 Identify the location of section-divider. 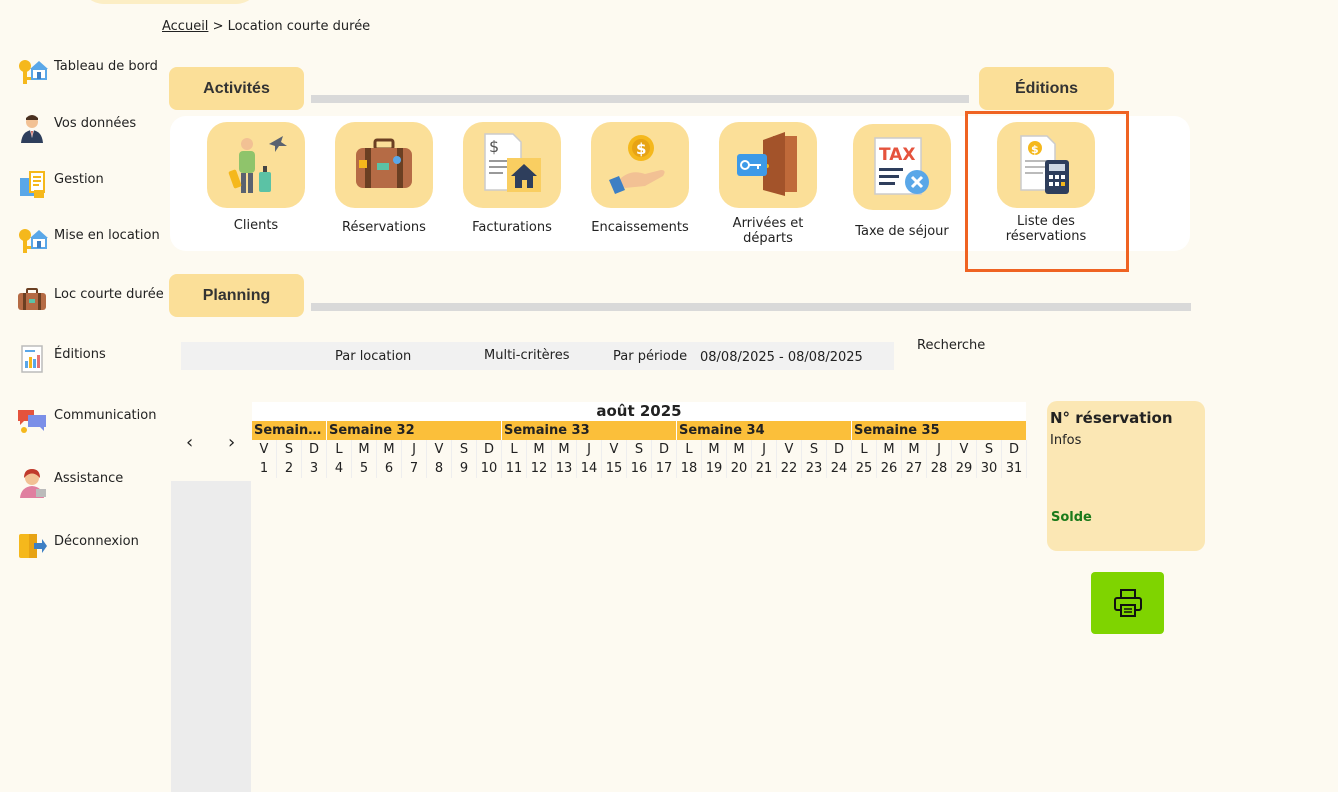
(640, 99).